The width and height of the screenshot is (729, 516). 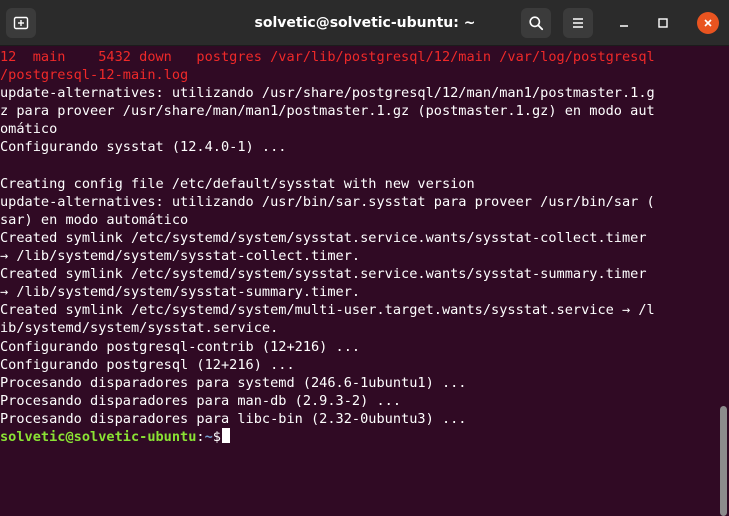 I want to click on search-icon, so click(x=536, y=23).